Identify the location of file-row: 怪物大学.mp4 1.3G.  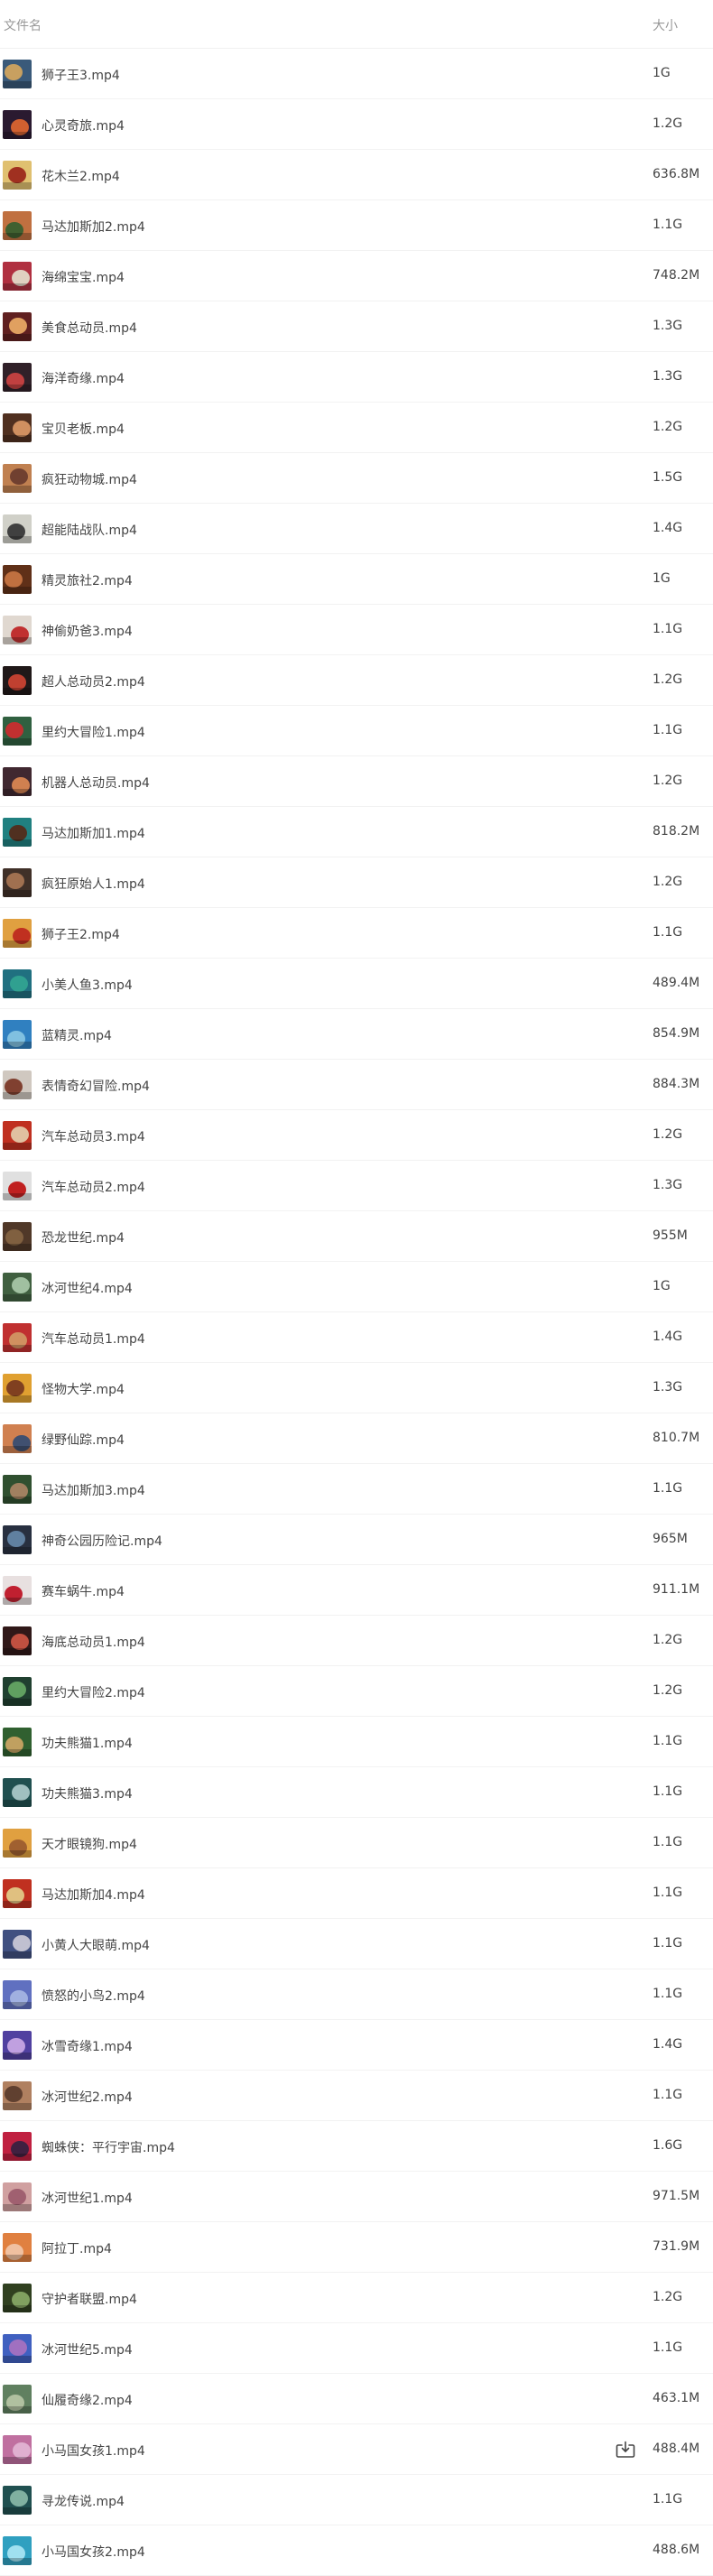
(356, 1388).